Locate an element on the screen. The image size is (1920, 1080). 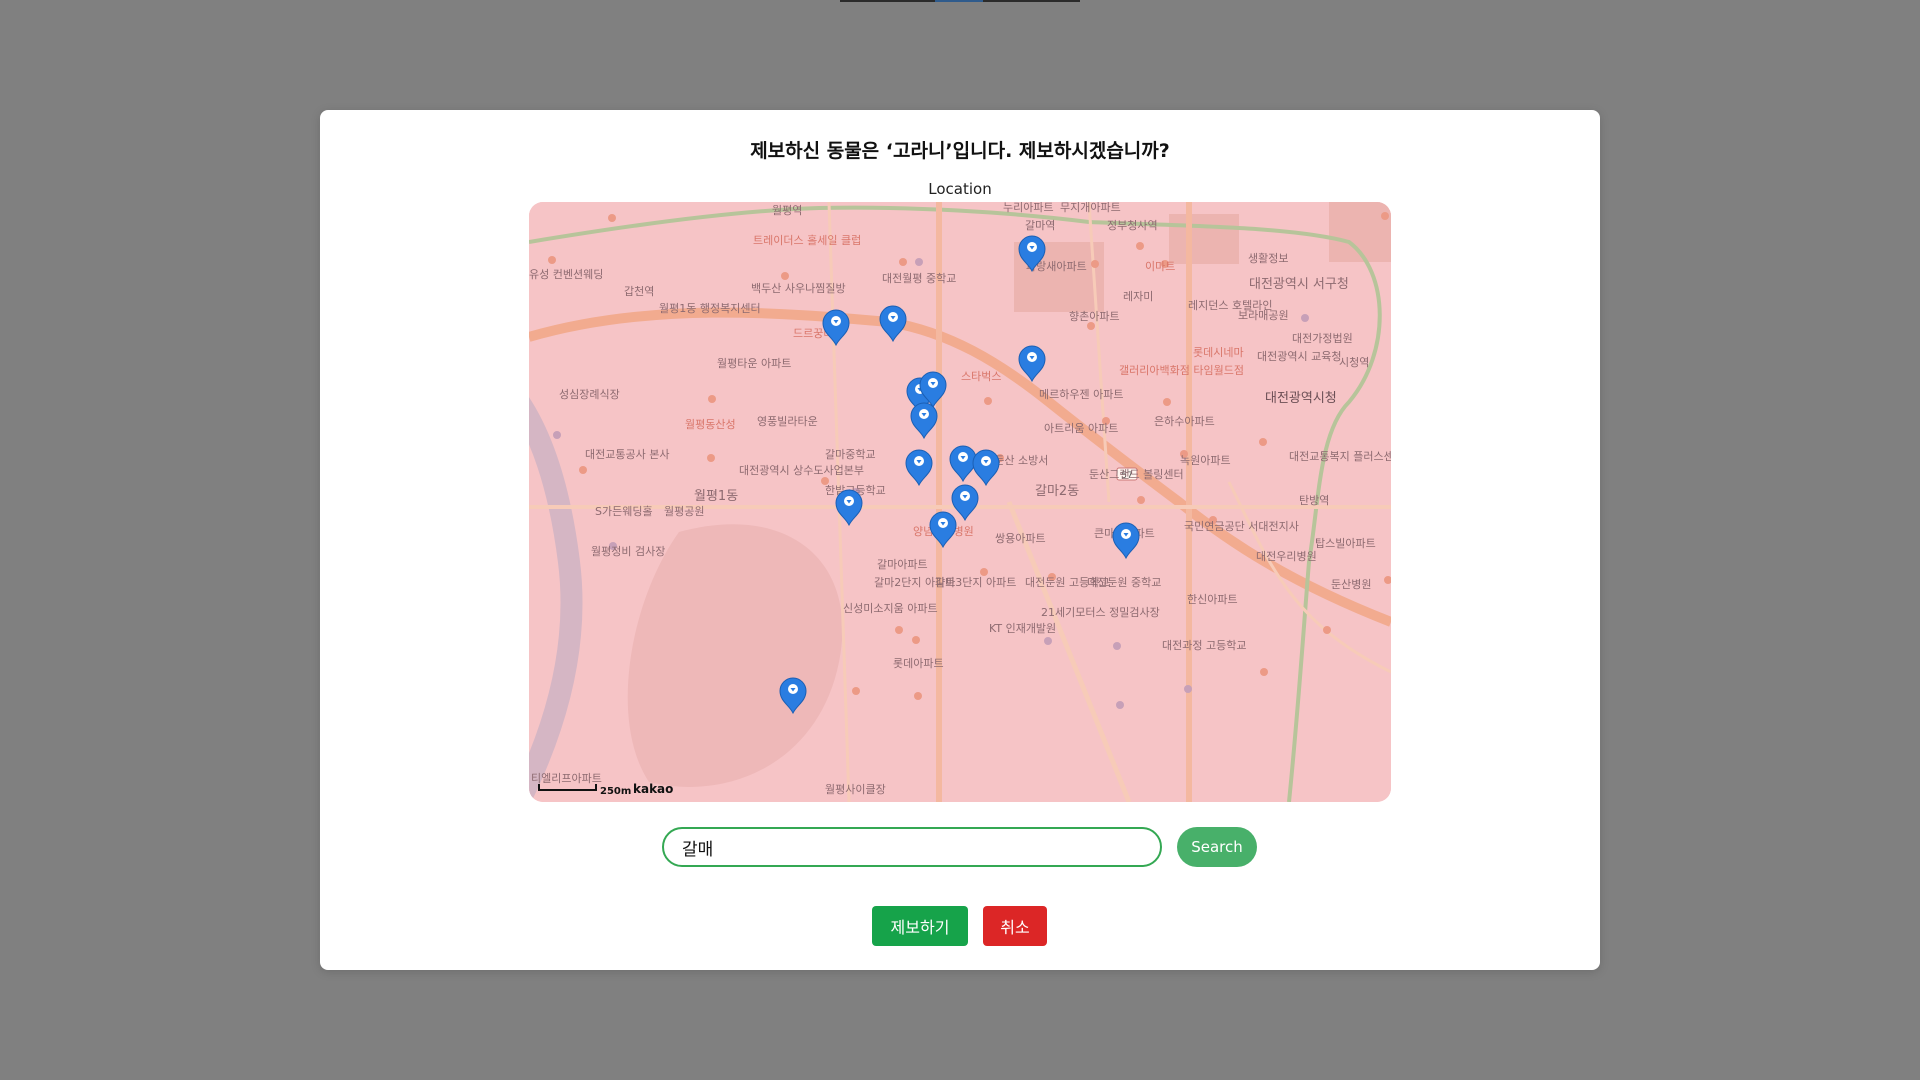
page-top-strip is located at coordinates (960, 1).